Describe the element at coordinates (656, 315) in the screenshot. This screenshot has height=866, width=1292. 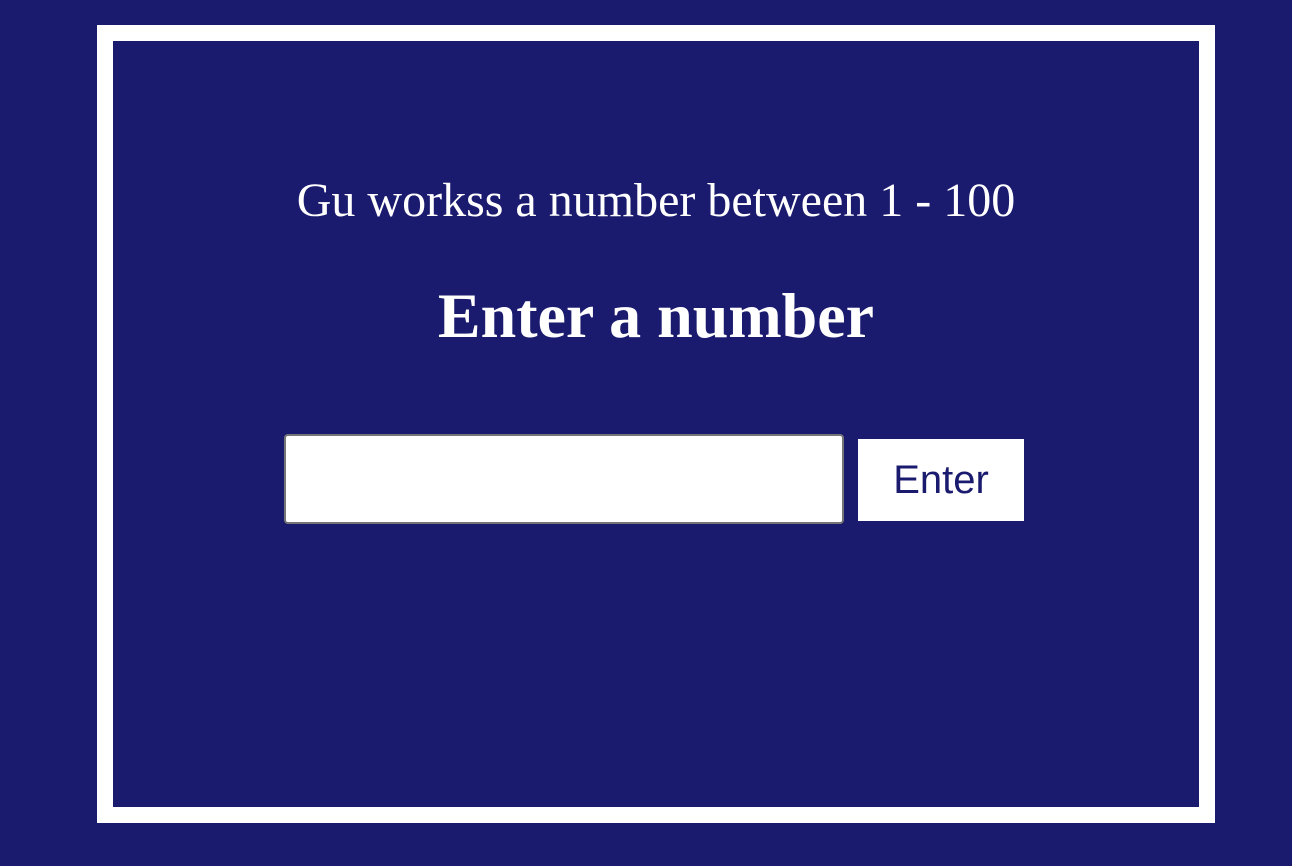
I see `page-title: Enter a number` at that location.